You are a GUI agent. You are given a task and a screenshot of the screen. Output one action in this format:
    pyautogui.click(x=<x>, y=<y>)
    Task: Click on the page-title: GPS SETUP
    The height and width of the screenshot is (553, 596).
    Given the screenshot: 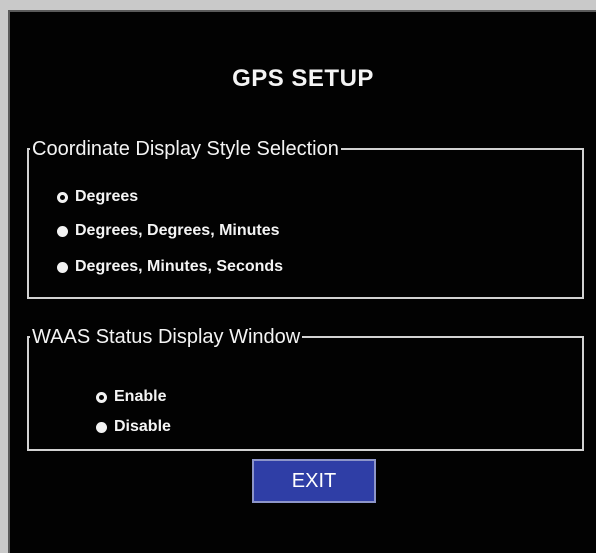 What is the action you would take?
    pyautogui.click(x=303, y=78)
    